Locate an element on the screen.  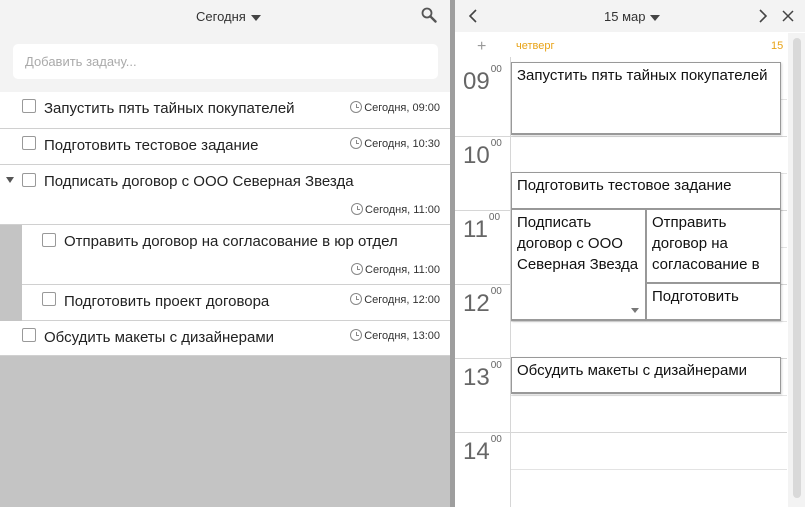
calendar-event: Подписать договор с ООО Северная Звезда is located at coordinates (578, 265).